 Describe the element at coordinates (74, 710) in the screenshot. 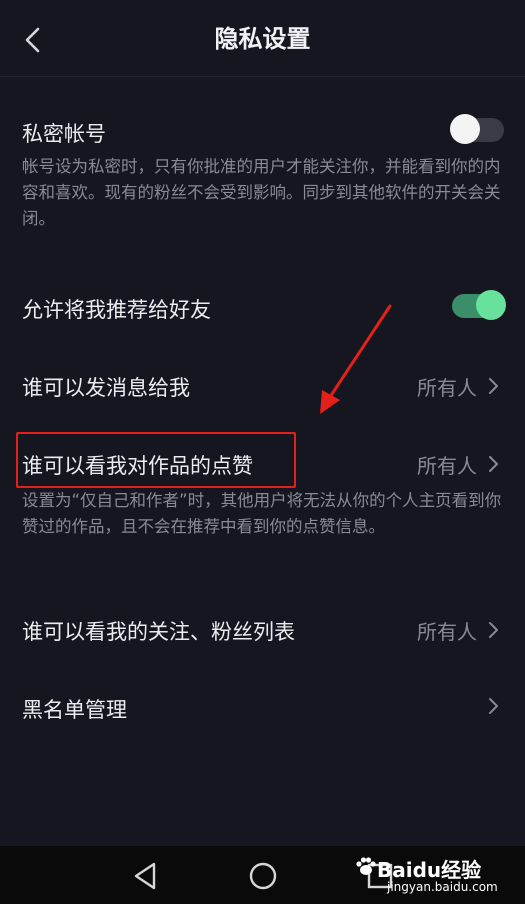

I see `blacklist-label: 黑名单管理` at that location.